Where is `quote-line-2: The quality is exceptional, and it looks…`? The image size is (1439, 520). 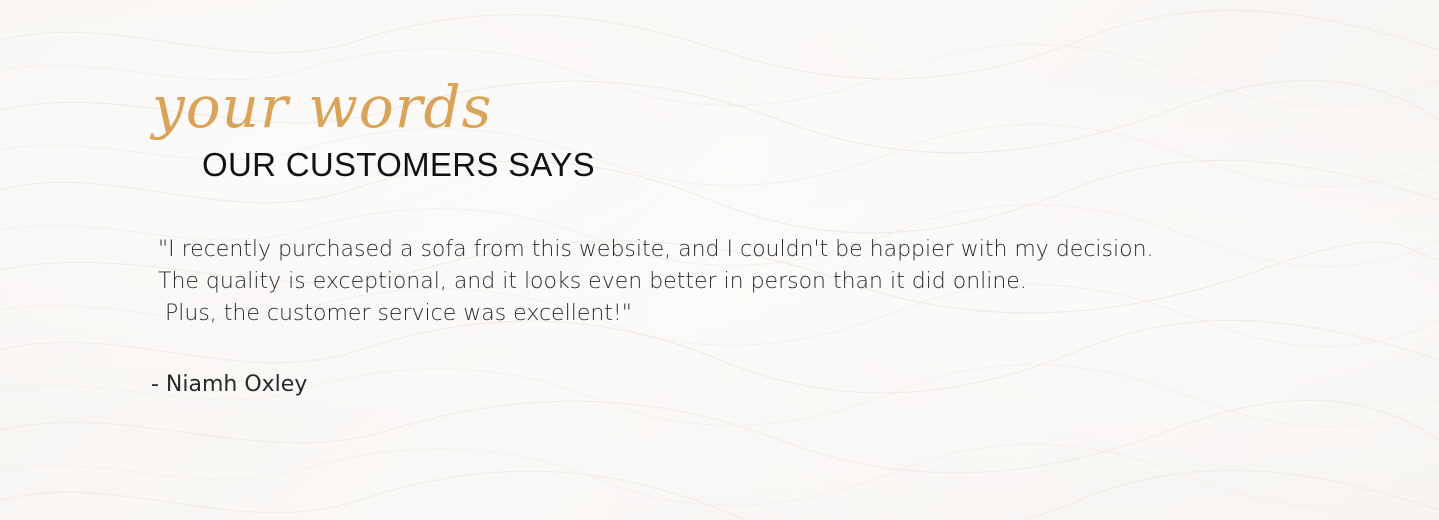
quote-line-2: The quality is exceptional, and it looks… is located at coordinates (592, 281).